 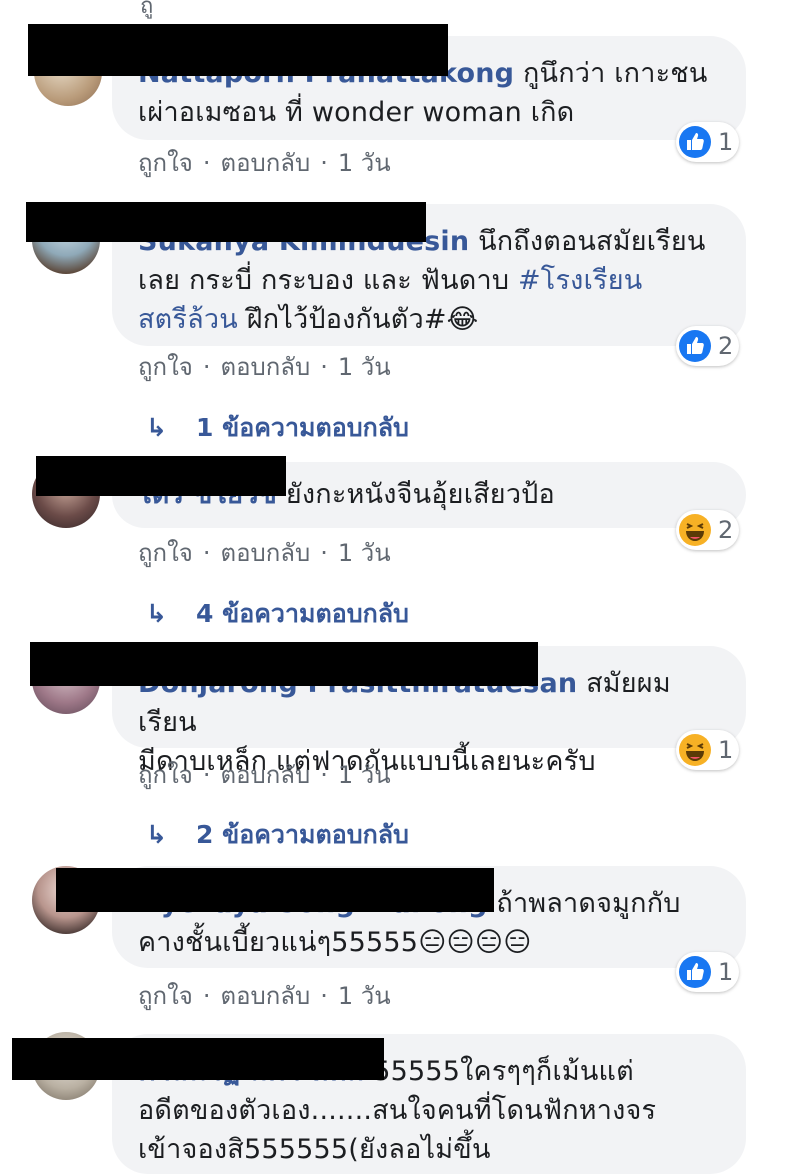 I want to click on comment-text: นึกถึงตอนสมัยเรียน, so click(x=592, y=241).